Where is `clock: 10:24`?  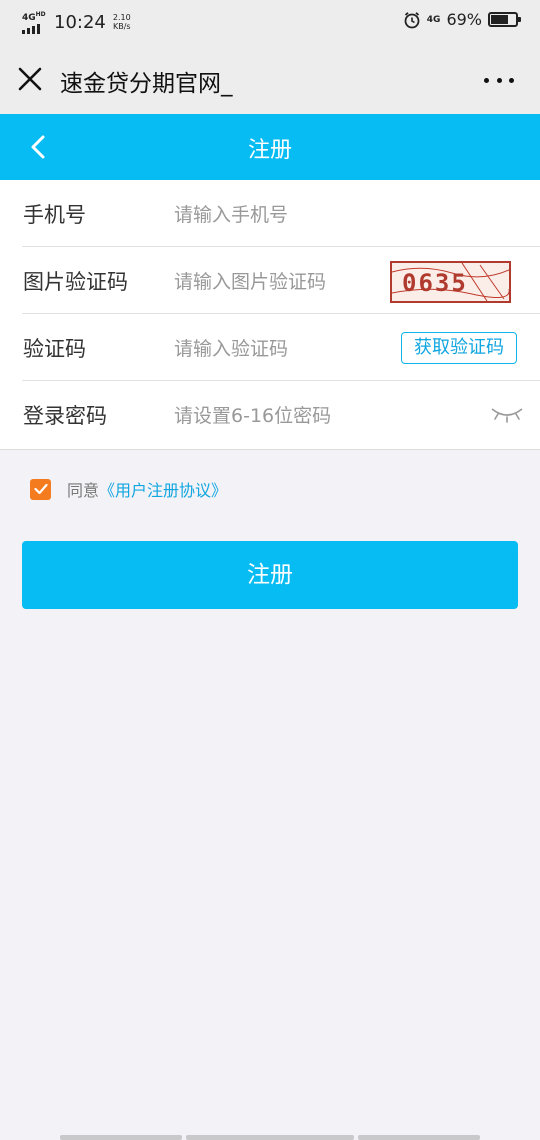
clock: 10:24 is located at coordinates (80, 22).